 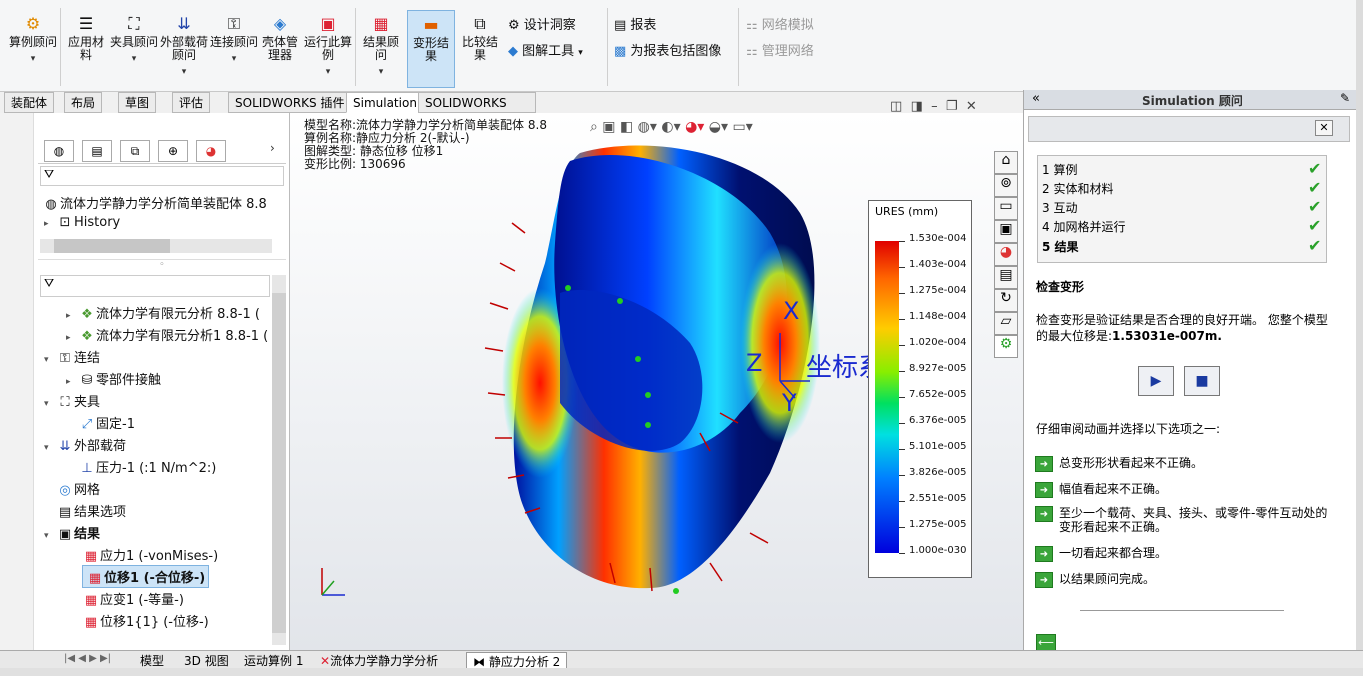 What do you see at coordinates (1101, 553) in the screenshot?
I see `option-all-reasonable: ➜ 一切看起来都合理。` at bounding box center [1101, 553].